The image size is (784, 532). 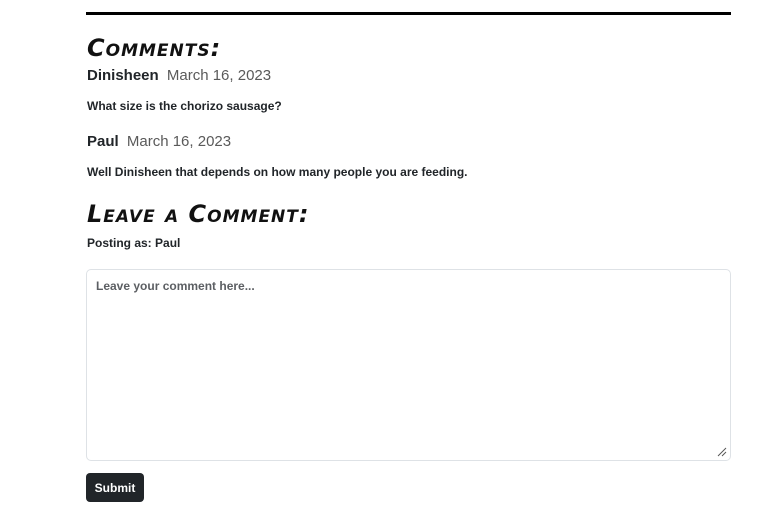 I want to click on submit-button: Submit, so click(x=115, y=487).